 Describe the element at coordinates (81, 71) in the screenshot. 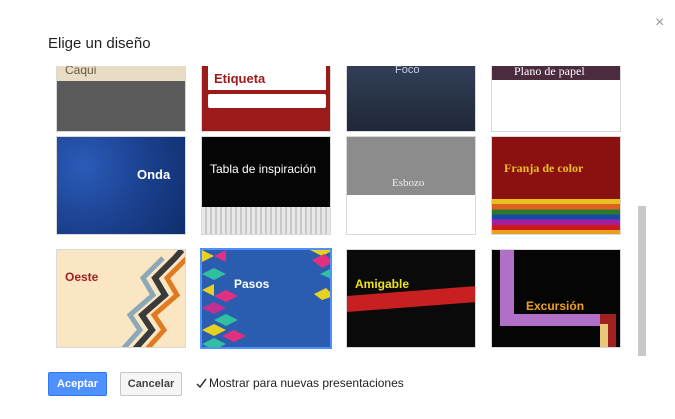

I see `theme-label: Caqui` at that location.